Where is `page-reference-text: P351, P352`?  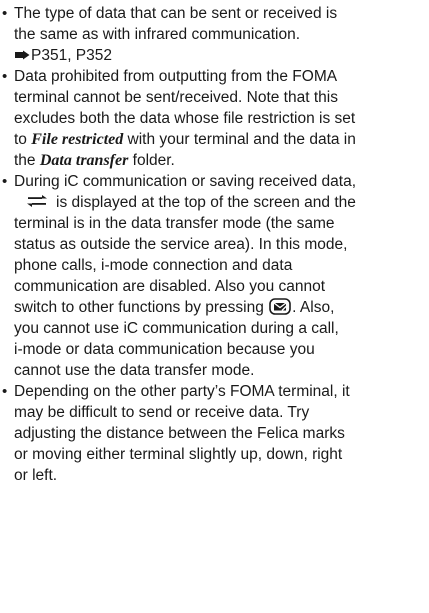
page-reference-text: P351, P352 is located at coordinates (72, 55).